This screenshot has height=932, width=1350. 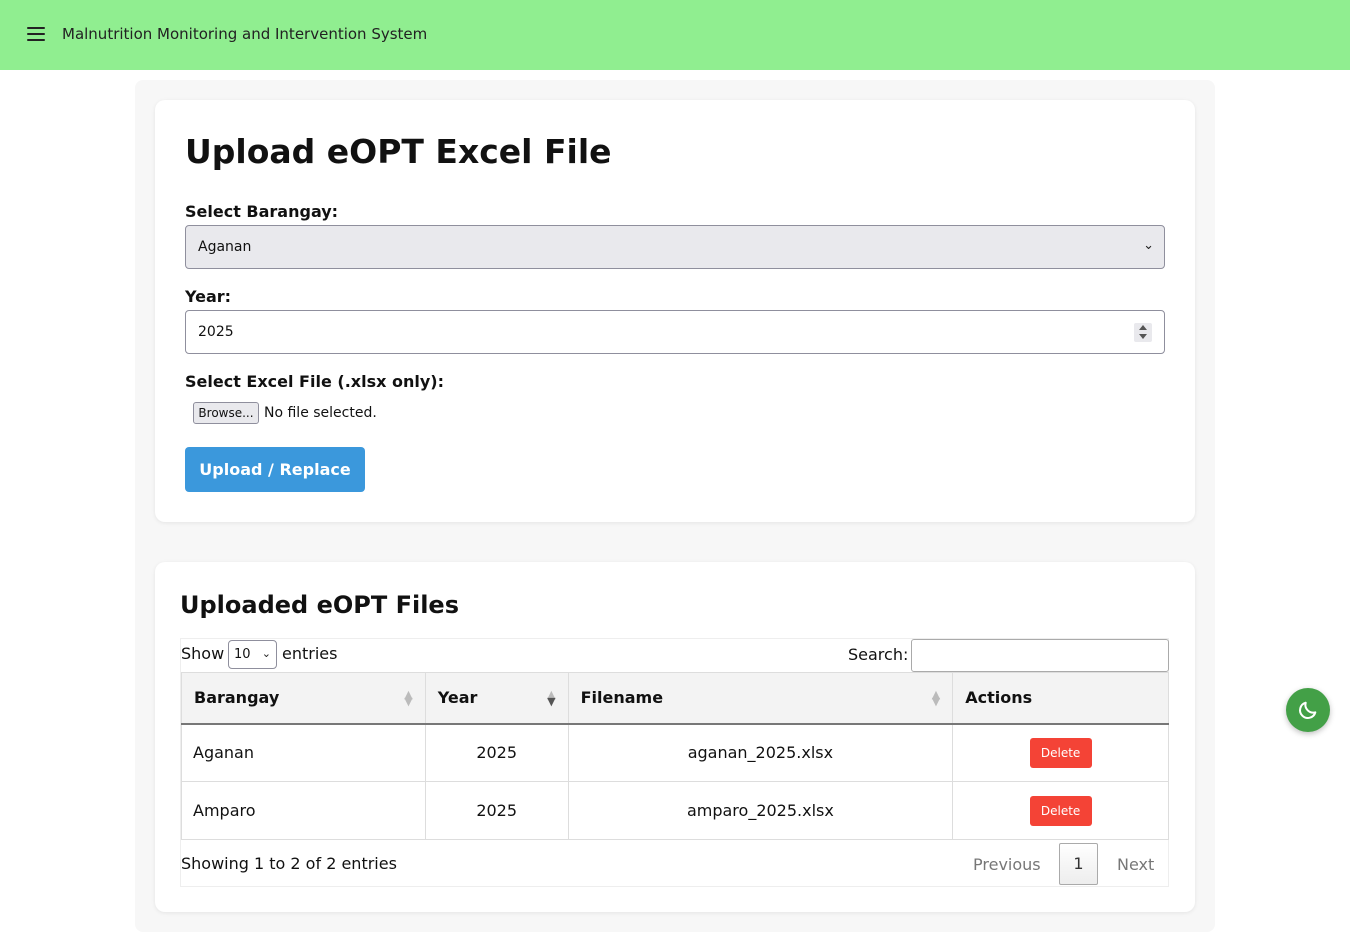 What do you see at coordinates (1143, 336) in the screenshot?
I see `stepper-down-icon` at bounding box center [1143, 336].